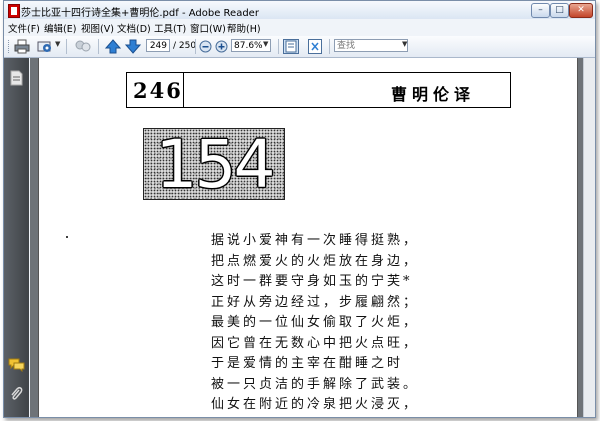  What do you see at coordinates (140, 13) in the screenshot?
I see `window-title: 莎士比亚十四行诗全集+曹明伦.pdf - Adobe Reader` at bounding box center [140, 13].